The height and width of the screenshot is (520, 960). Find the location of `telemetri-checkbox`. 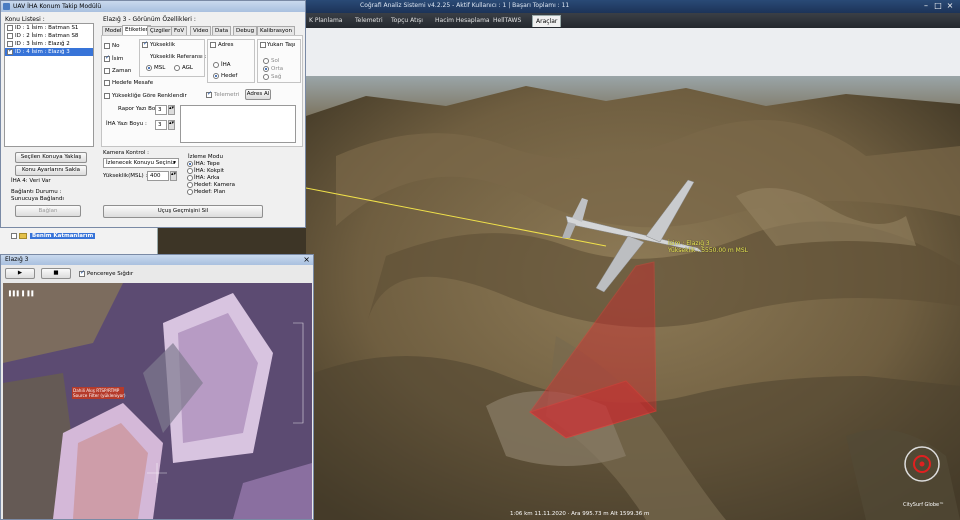

telemetri-checkbox is located at coordinates (209, 95).